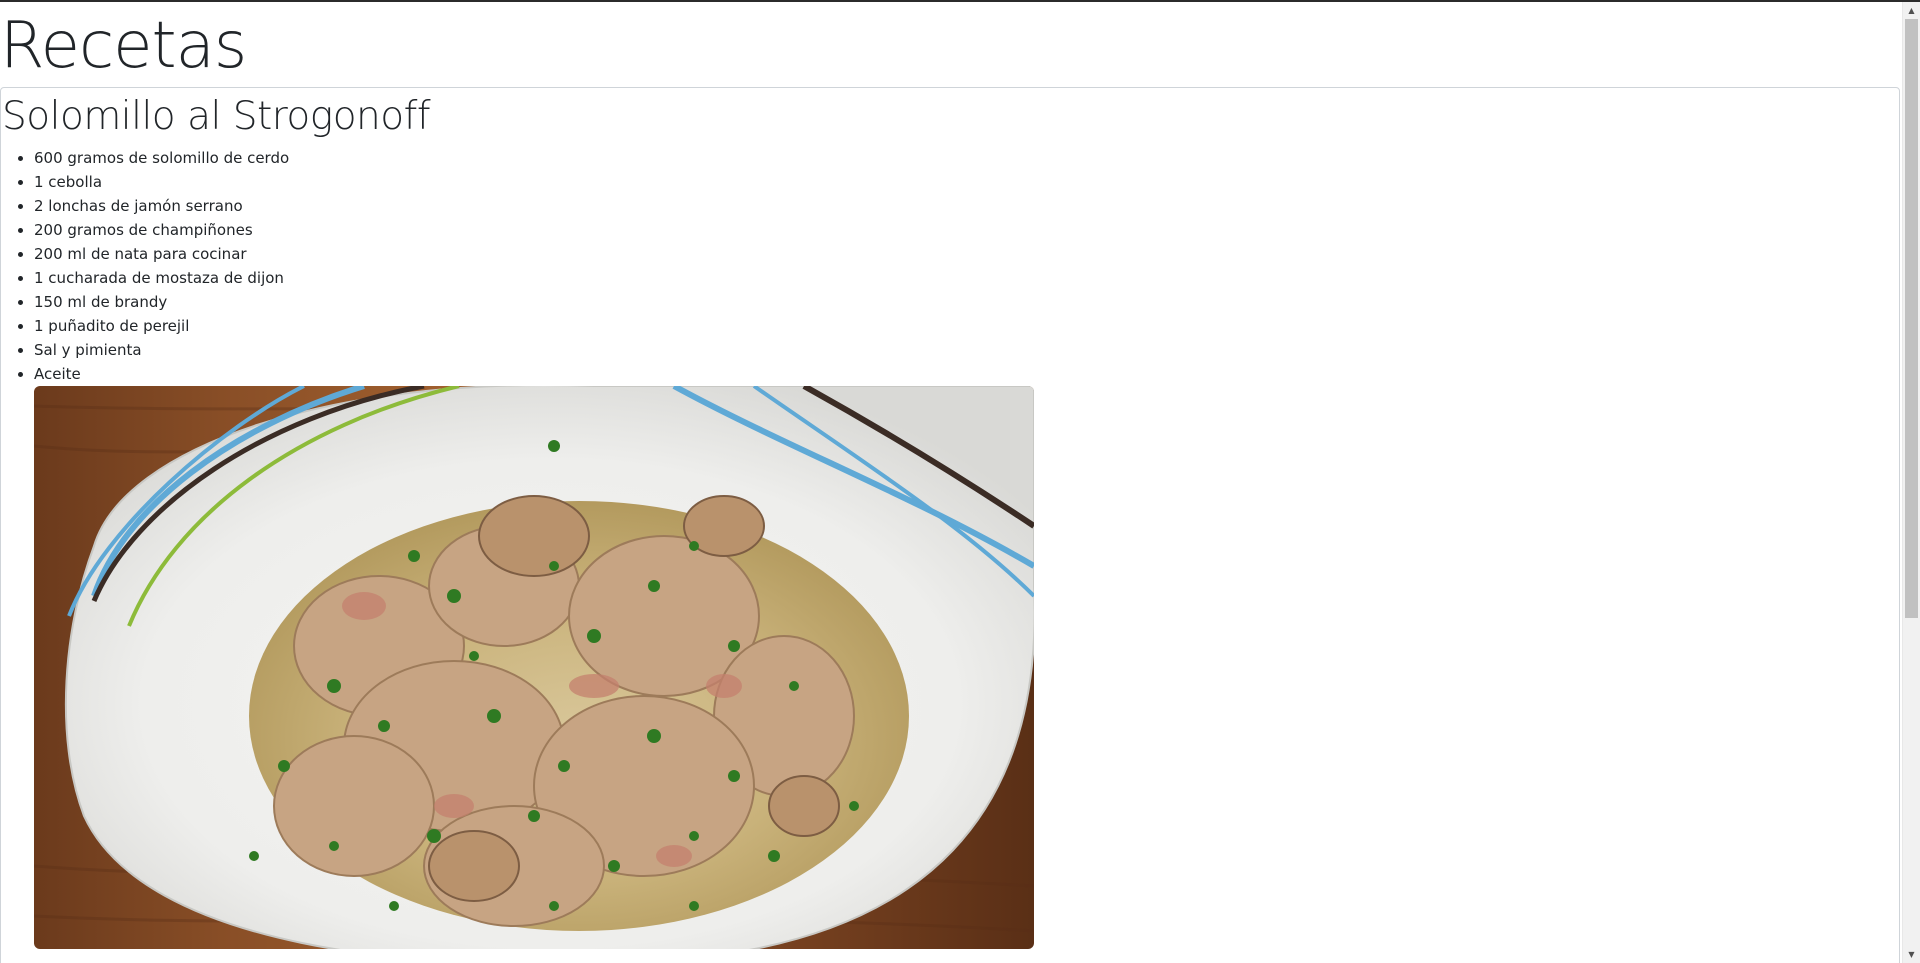 This screenshot has height=963, width=1920. What do you see at coordinates (216, 116) in the screenshot?
I see `recipe-title: Solomillo al Strogonoff` at bounding box center [216, 116].